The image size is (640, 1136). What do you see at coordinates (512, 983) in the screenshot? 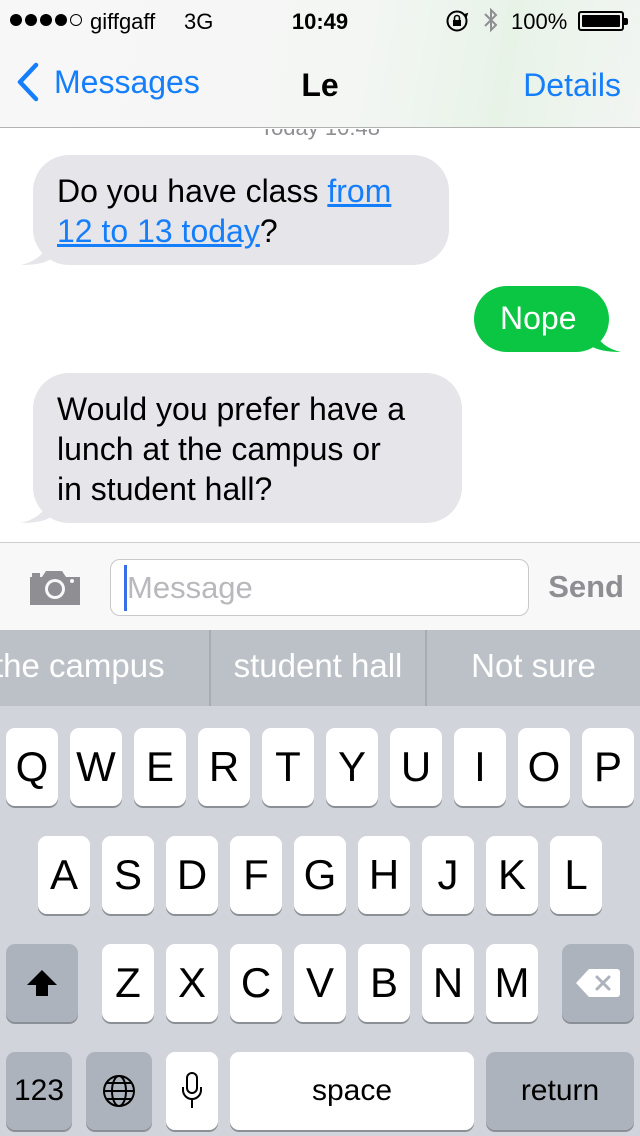
I see `key-m: M` at bounding box center [512, 983].